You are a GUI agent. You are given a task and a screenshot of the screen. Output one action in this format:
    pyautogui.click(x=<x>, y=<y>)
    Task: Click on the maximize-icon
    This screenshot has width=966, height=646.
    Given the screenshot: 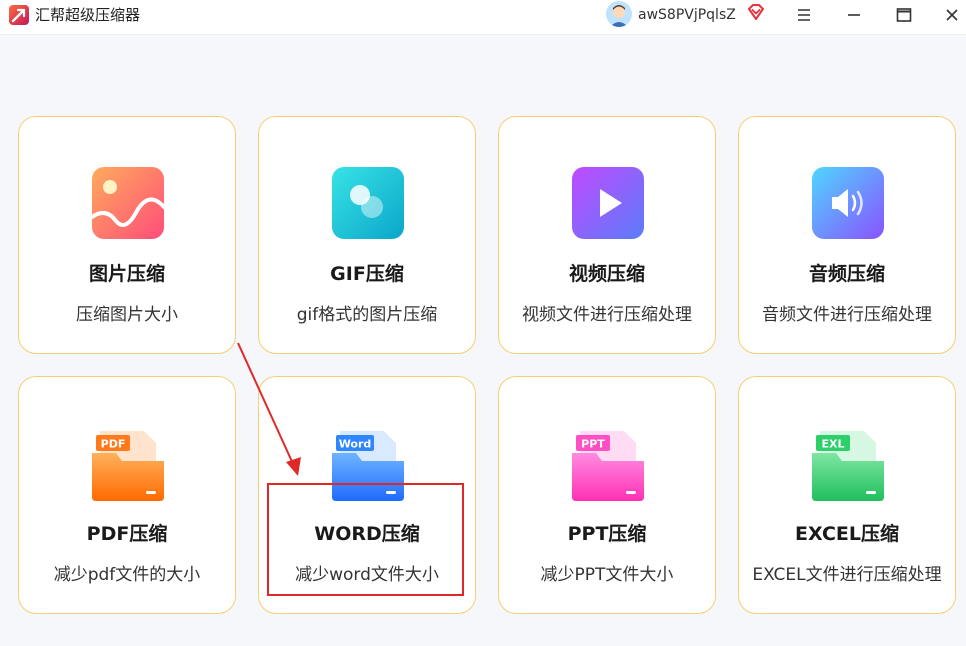 What is the action you would take?
    pyautogui.click(x=904, y=15)
    